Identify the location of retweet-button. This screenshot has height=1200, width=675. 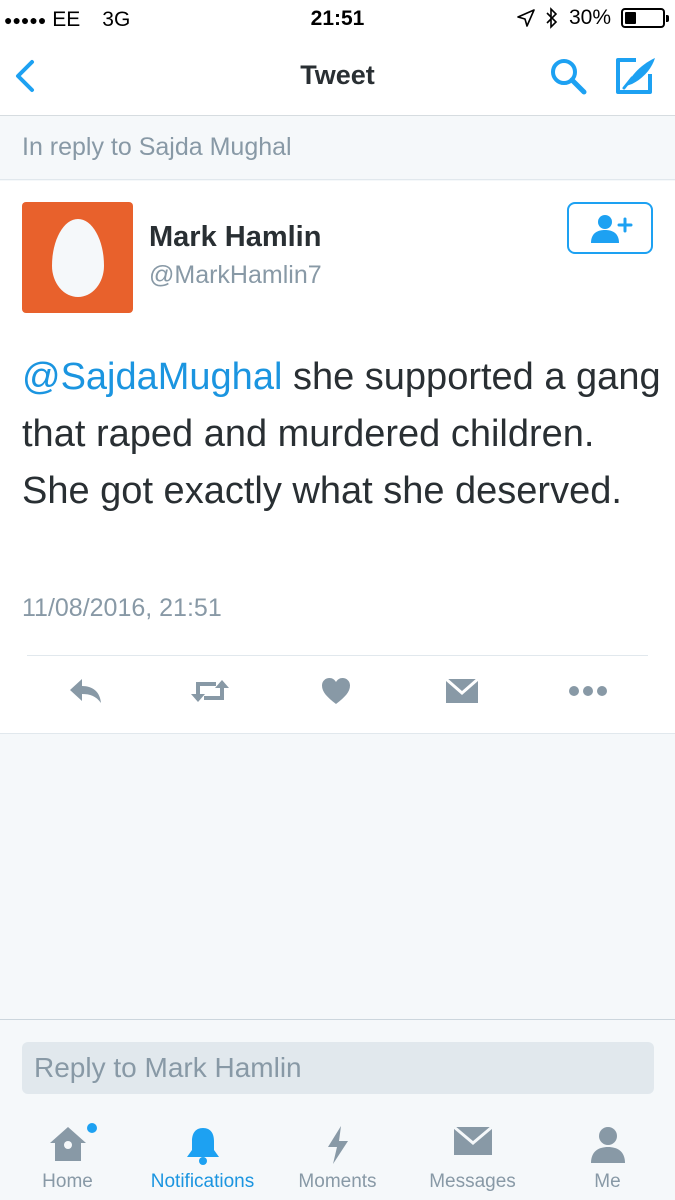
(210, 691).